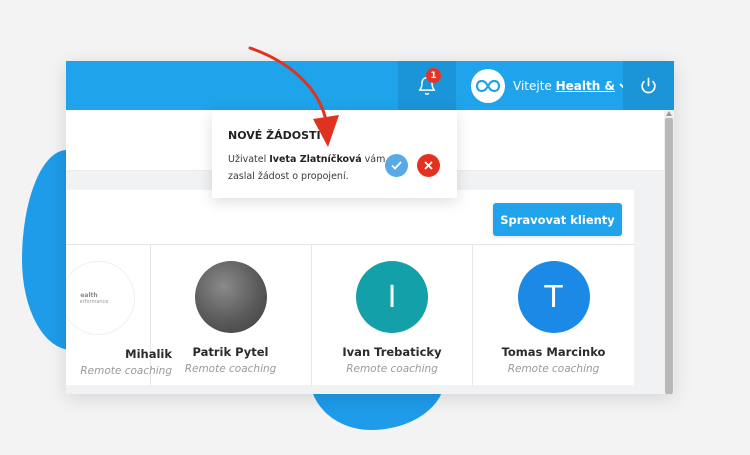  I want to click on manage-clients-button: Spravovat klienty, so click(557, 219).